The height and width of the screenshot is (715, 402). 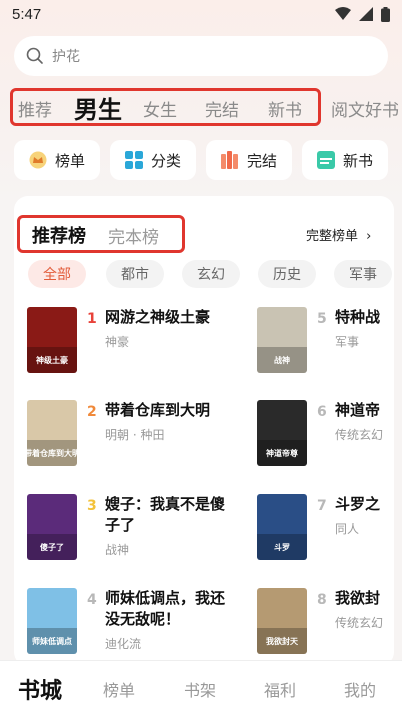 What do you see at coordinates (165, 160) in the screenshot?
I see `quick-link-label: 分类` at bounding box center [165, 160].